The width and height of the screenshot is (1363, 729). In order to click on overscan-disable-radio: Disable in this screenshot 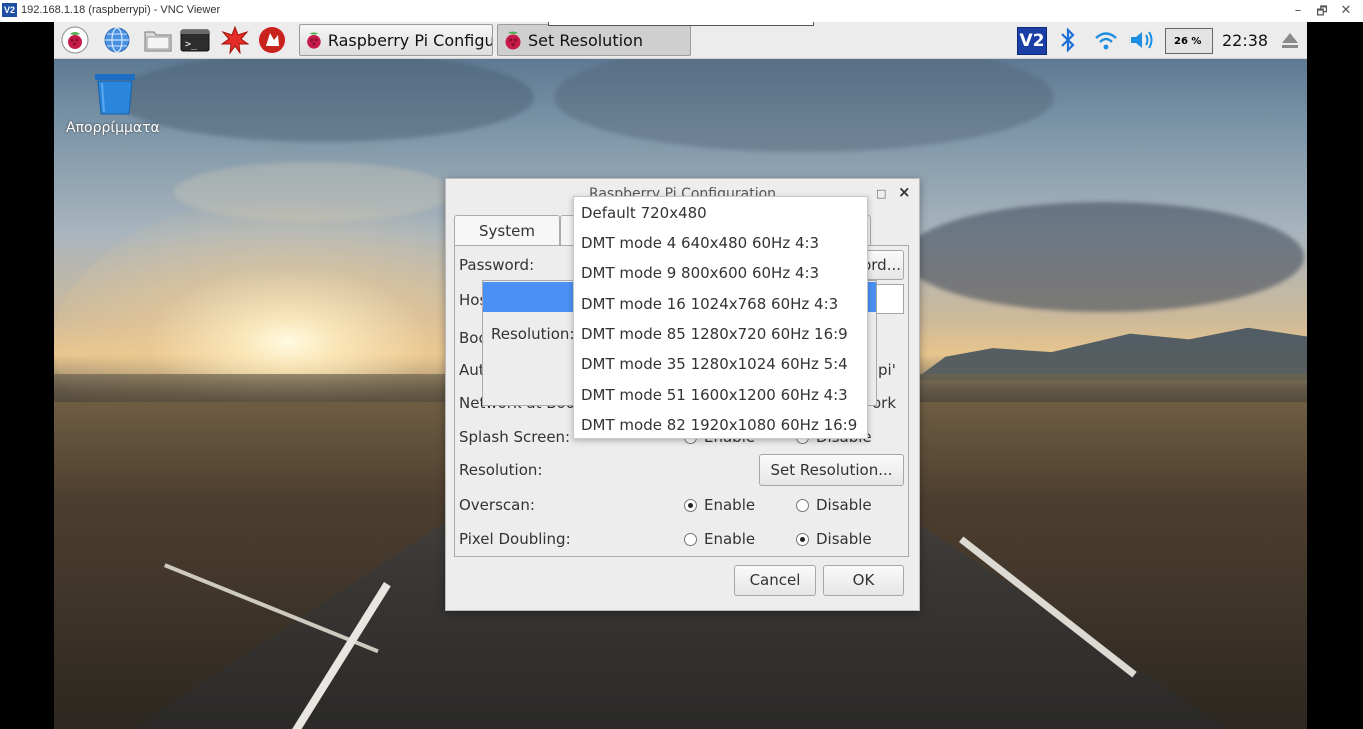, I will do `click(834, 505)`.